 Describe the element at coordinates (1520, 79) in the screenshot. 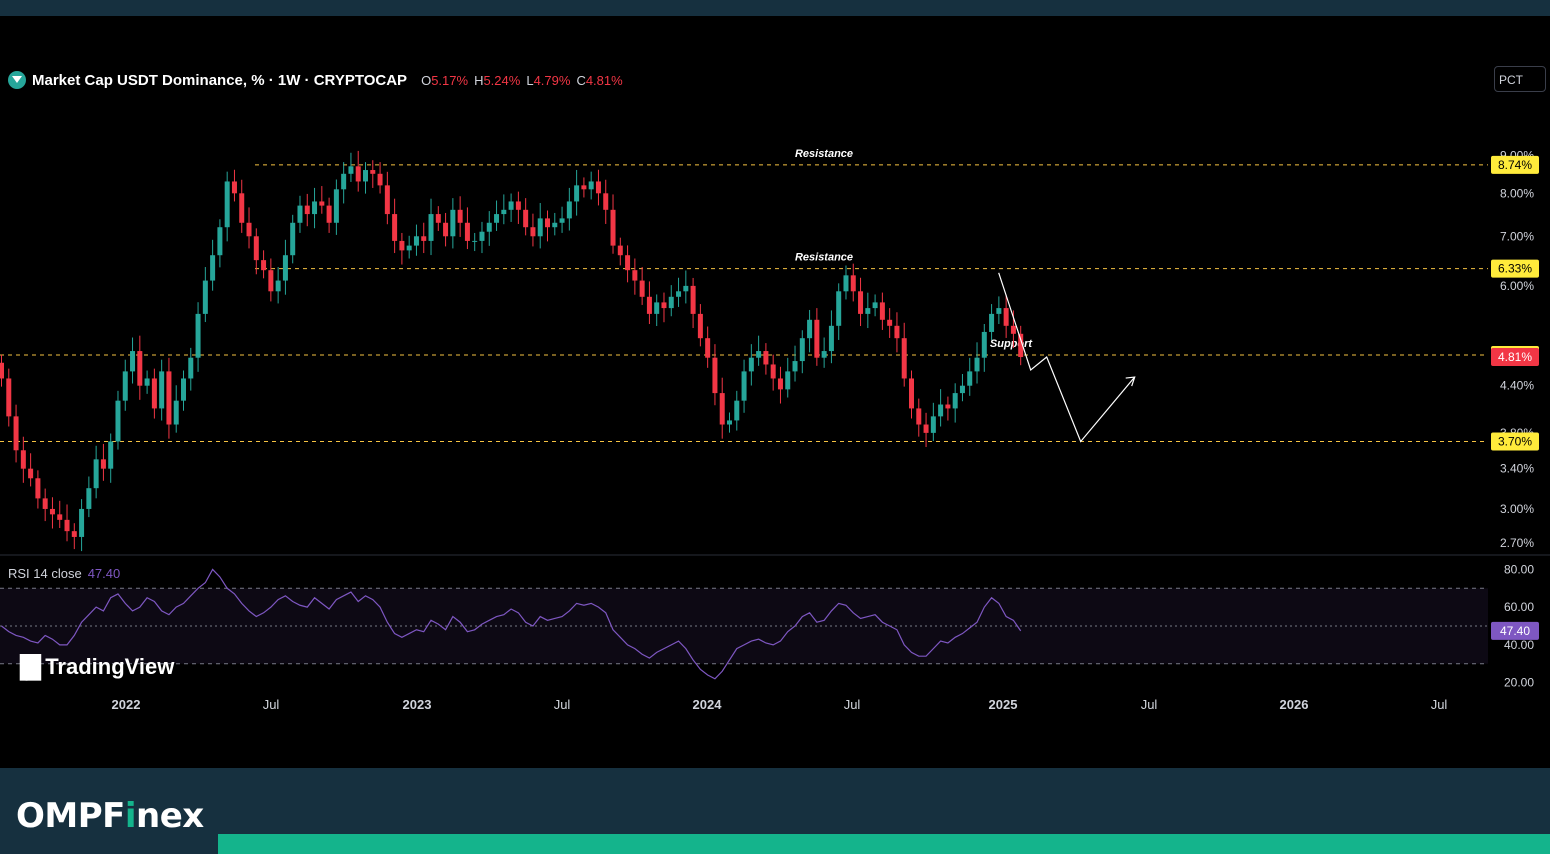

I see `pct-scale-button: PCT` at that location.